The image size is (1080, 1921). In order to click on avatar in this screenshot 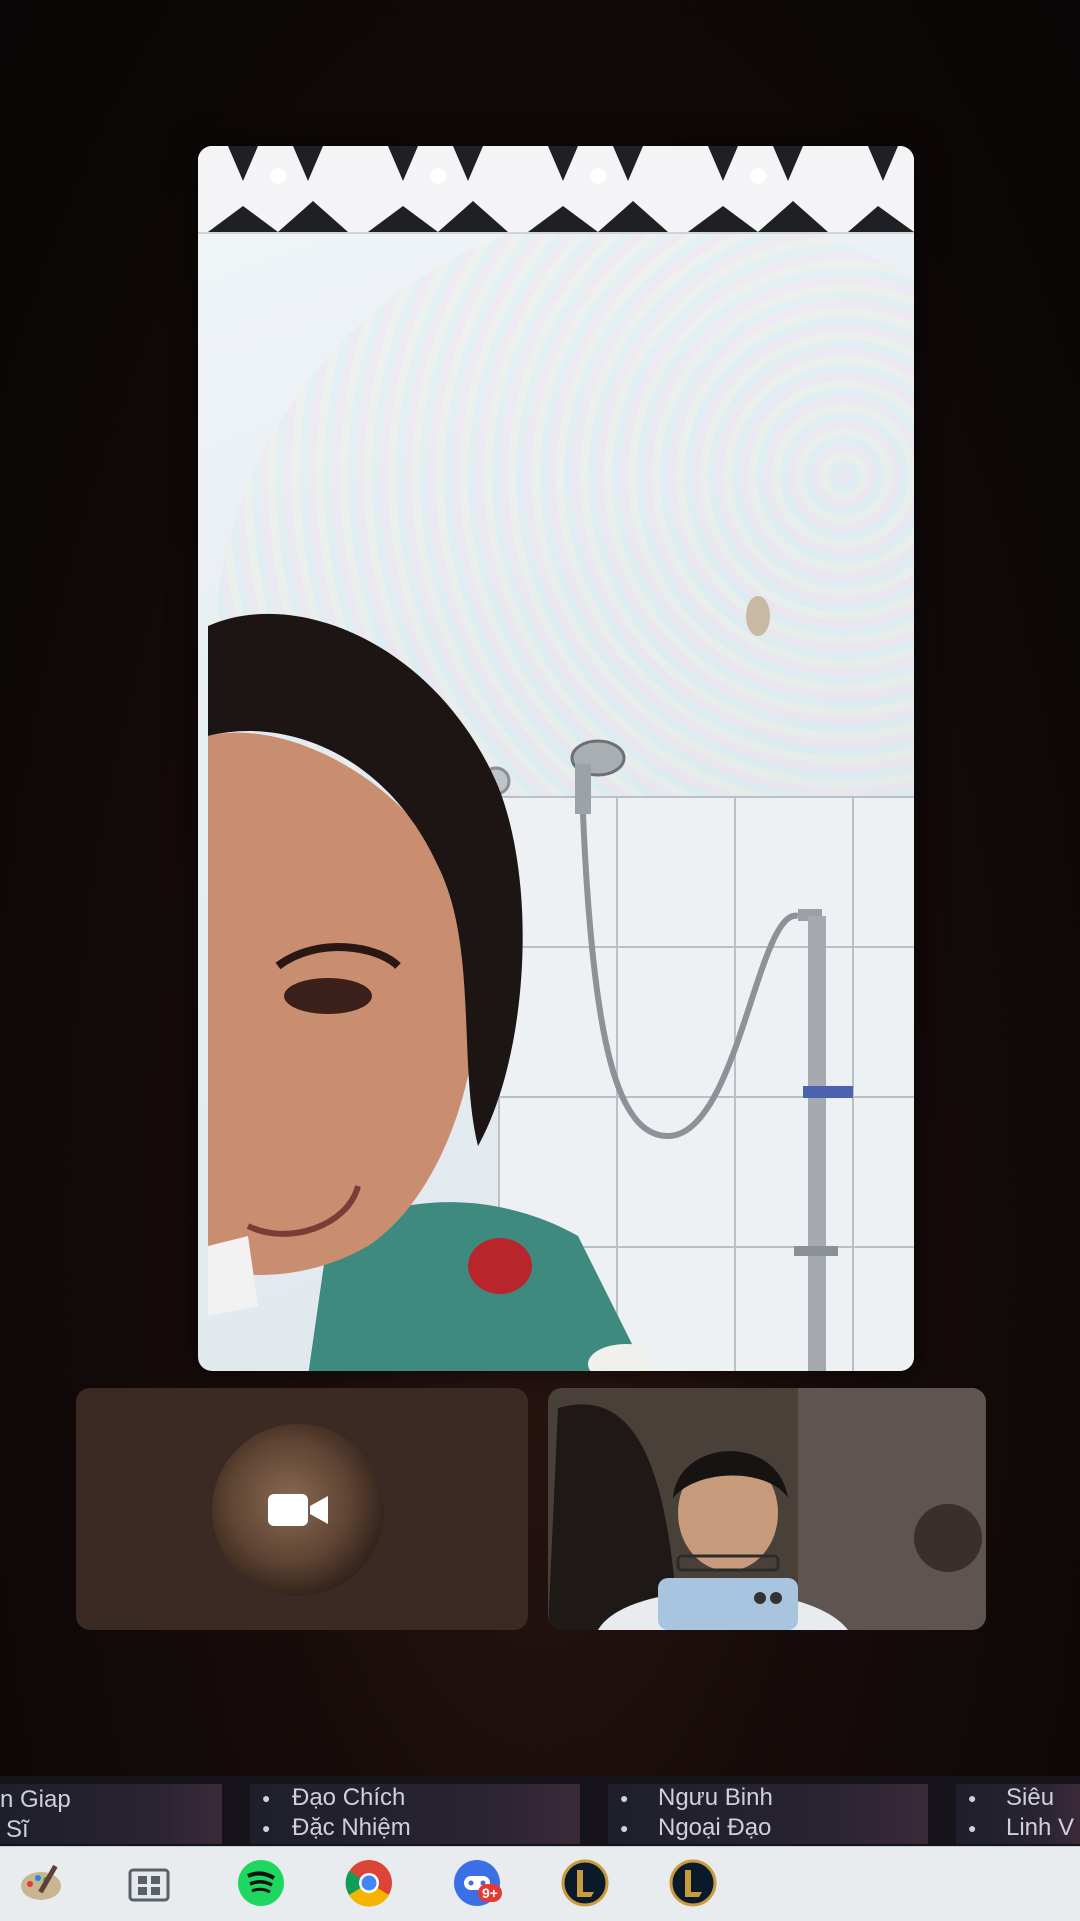, I will do `click(298, 1510)`.